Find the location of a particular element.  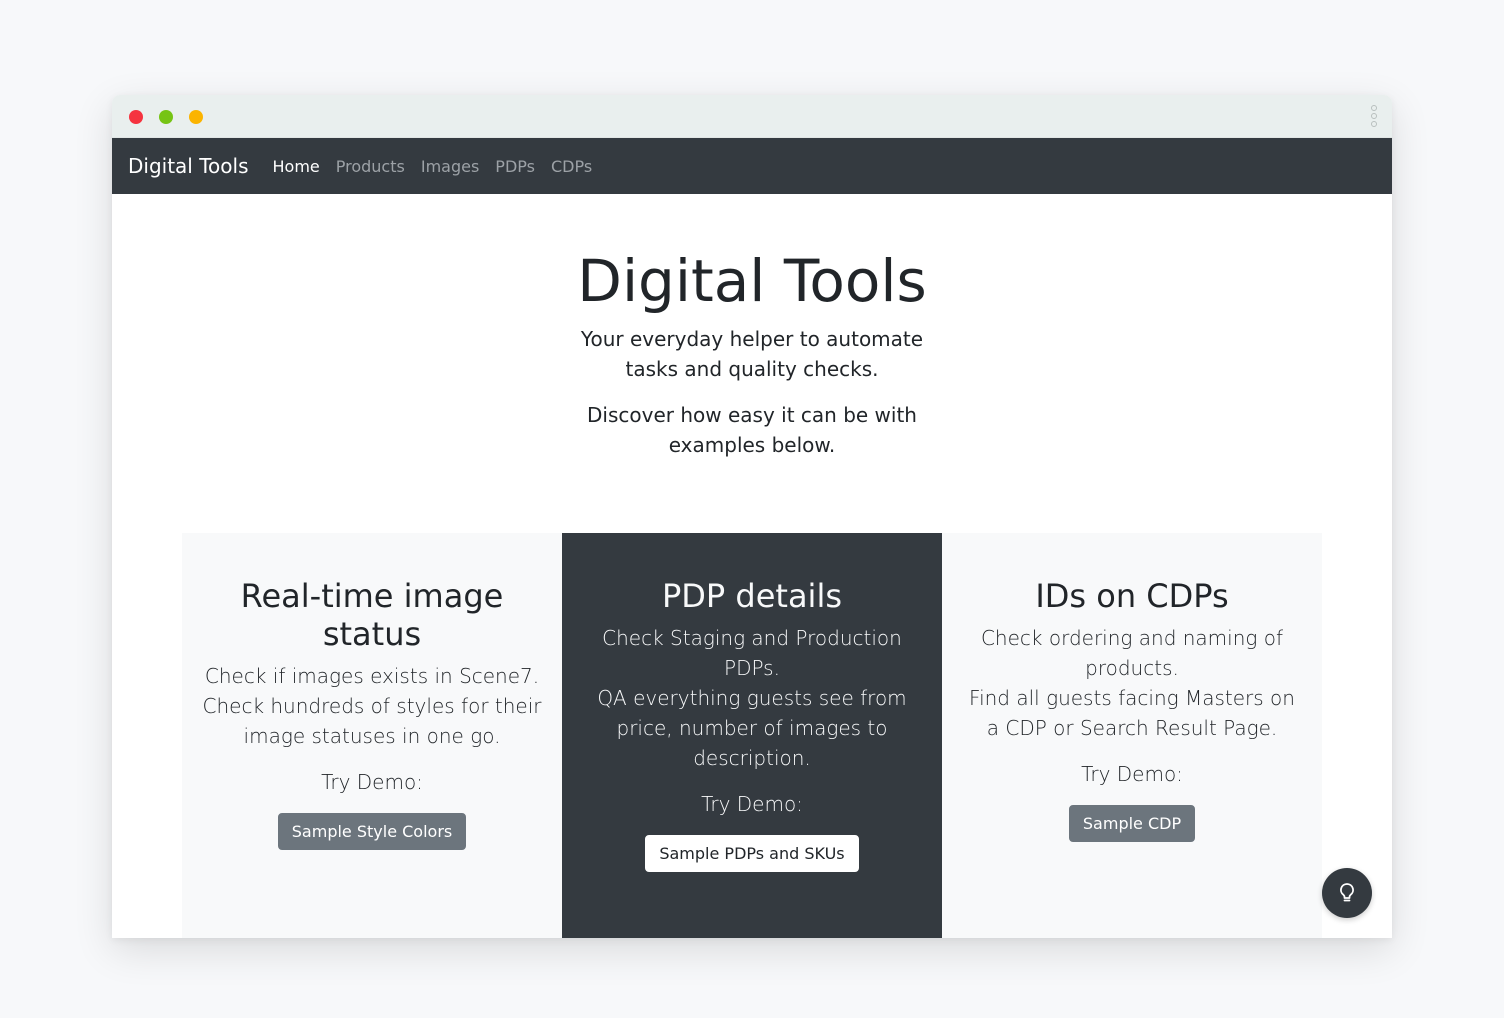

sample-pdps-and-skus-button: Sample PDPs and SKUs is located at coordinates (752, 853).